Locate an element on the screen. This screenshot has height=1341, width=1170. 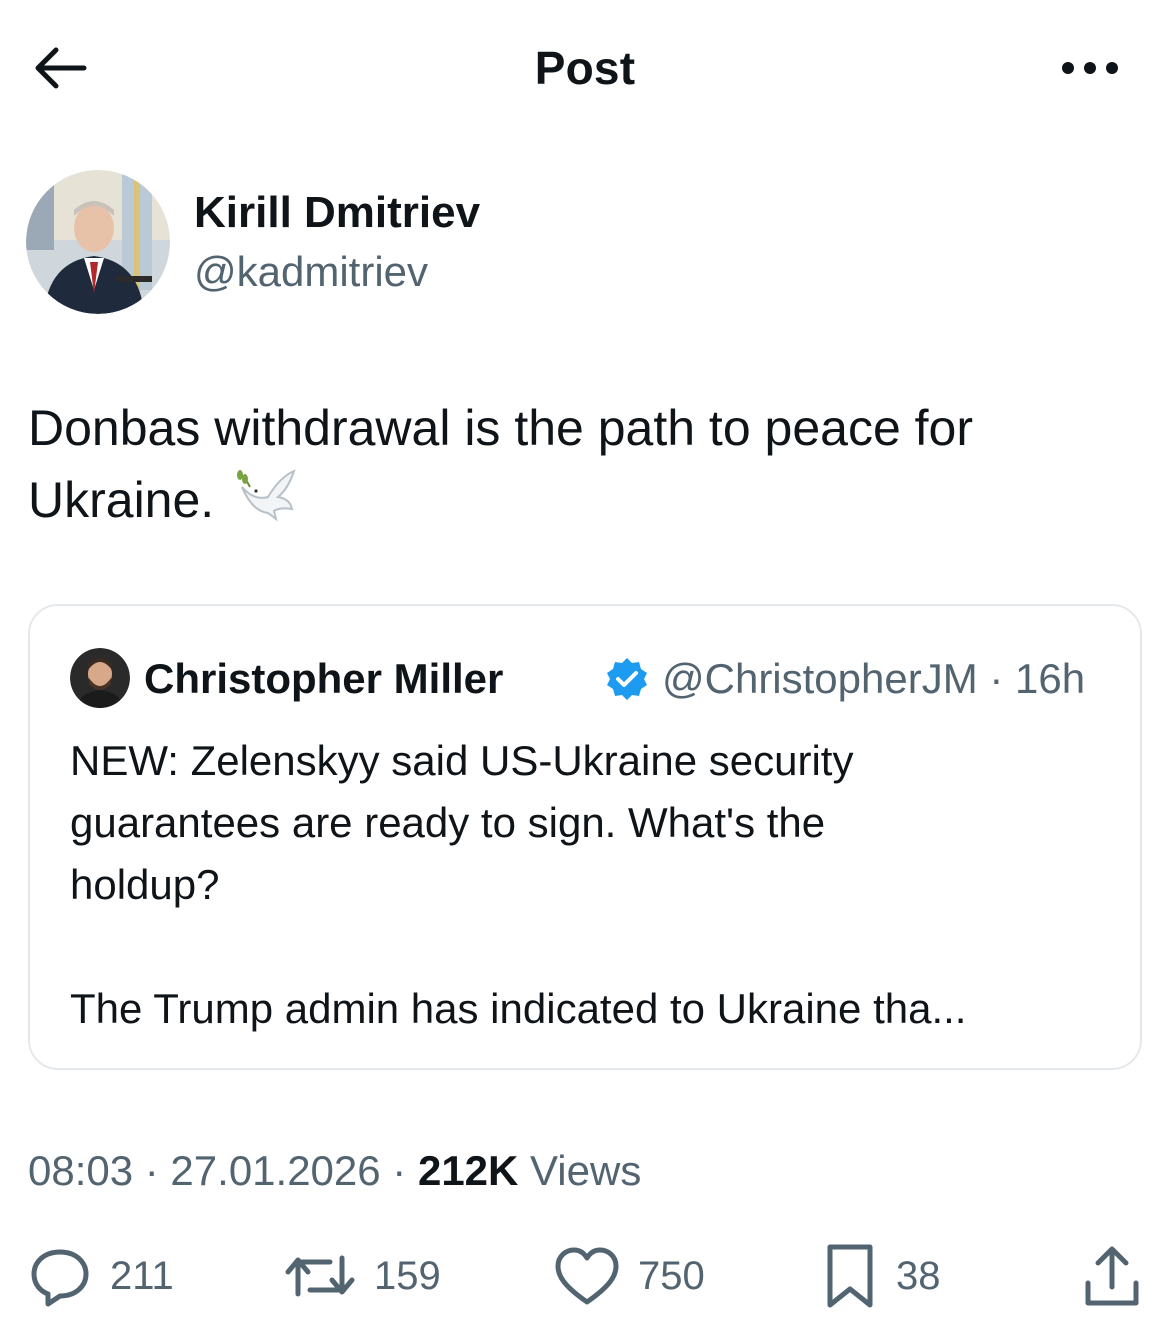
bookmark-button: 38 is located at coordinates (881, 1276).